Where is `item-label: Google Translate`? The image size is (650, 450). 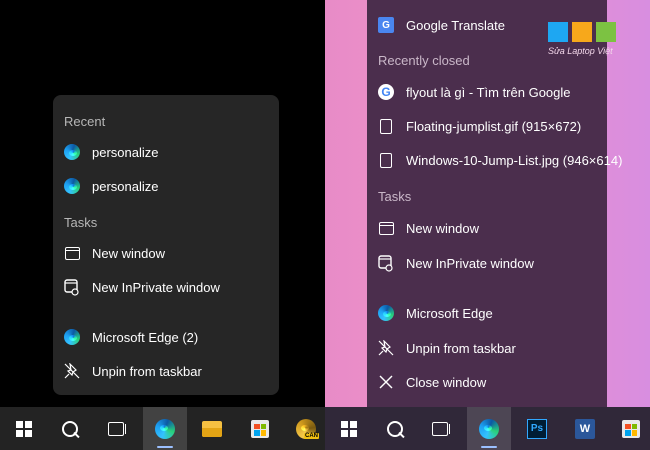
item-label: Google Translate is located at coordinates (456, 25).